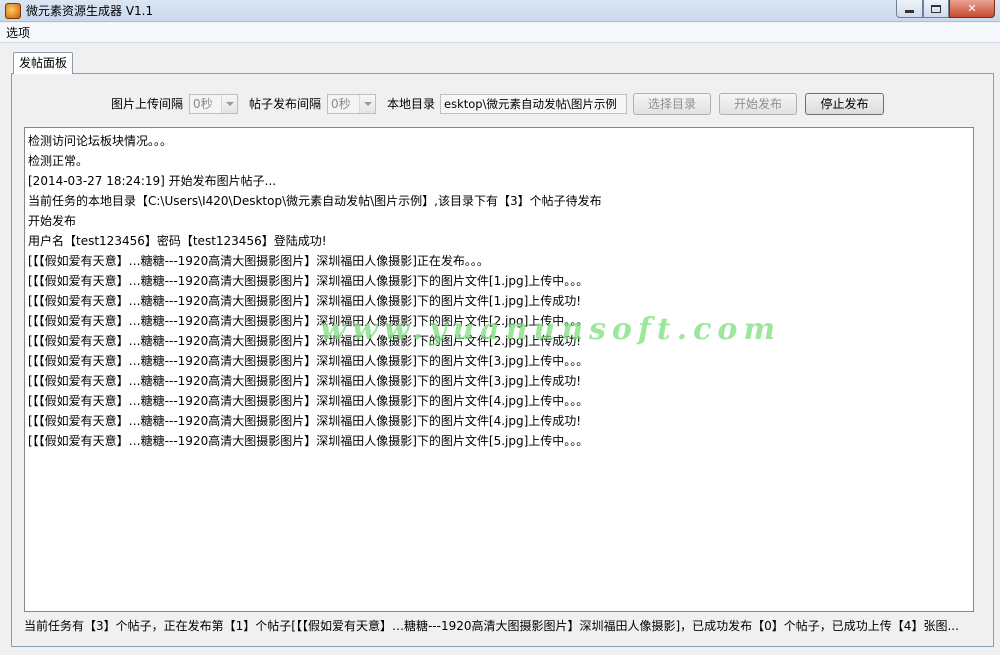 Image resolution: width=1000 pixels, height=655 pixels. Describe the element at coordinates (844, 104) in the screenshot. I see `stop-publish-button: 停止发布` at that location.